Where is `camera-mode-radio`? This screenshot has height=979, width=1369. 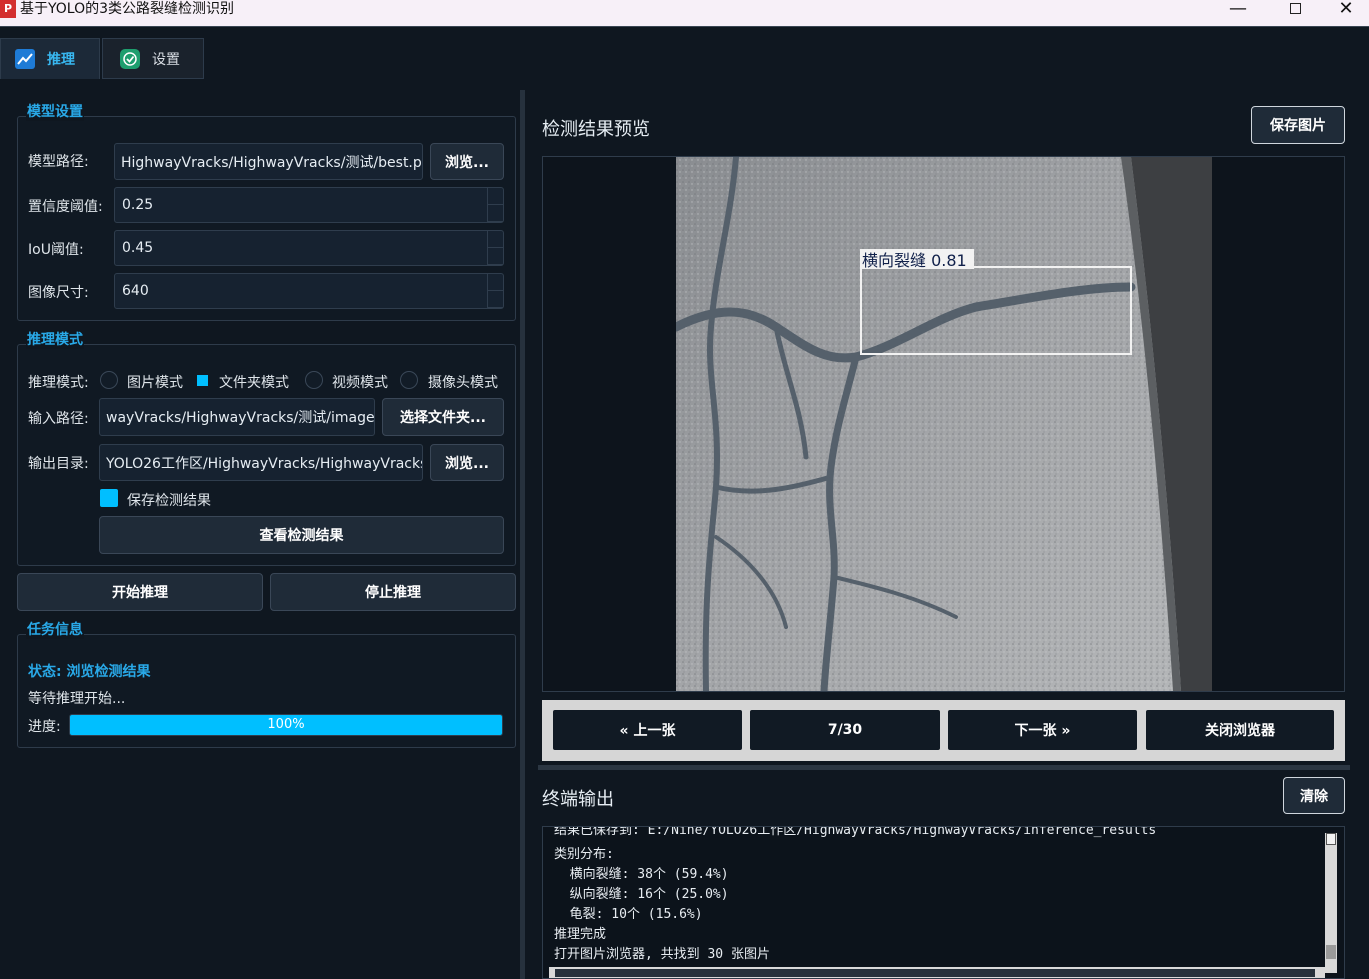 camera-mode-radio is located at coordinates (409, 380).